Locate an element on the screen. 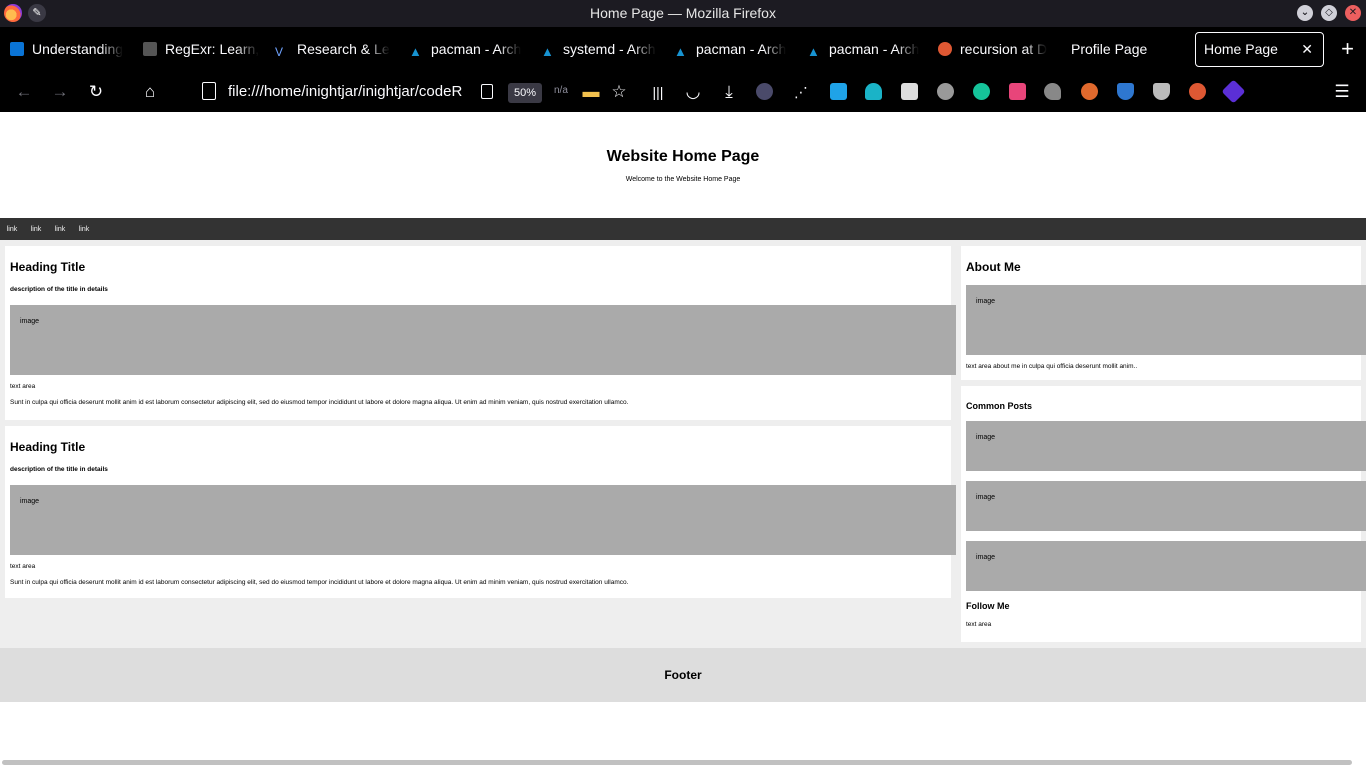 This screenshot has width=1366, height=768. hamburger-menu-icon: ☰ is located at coordinates (1342, 92).